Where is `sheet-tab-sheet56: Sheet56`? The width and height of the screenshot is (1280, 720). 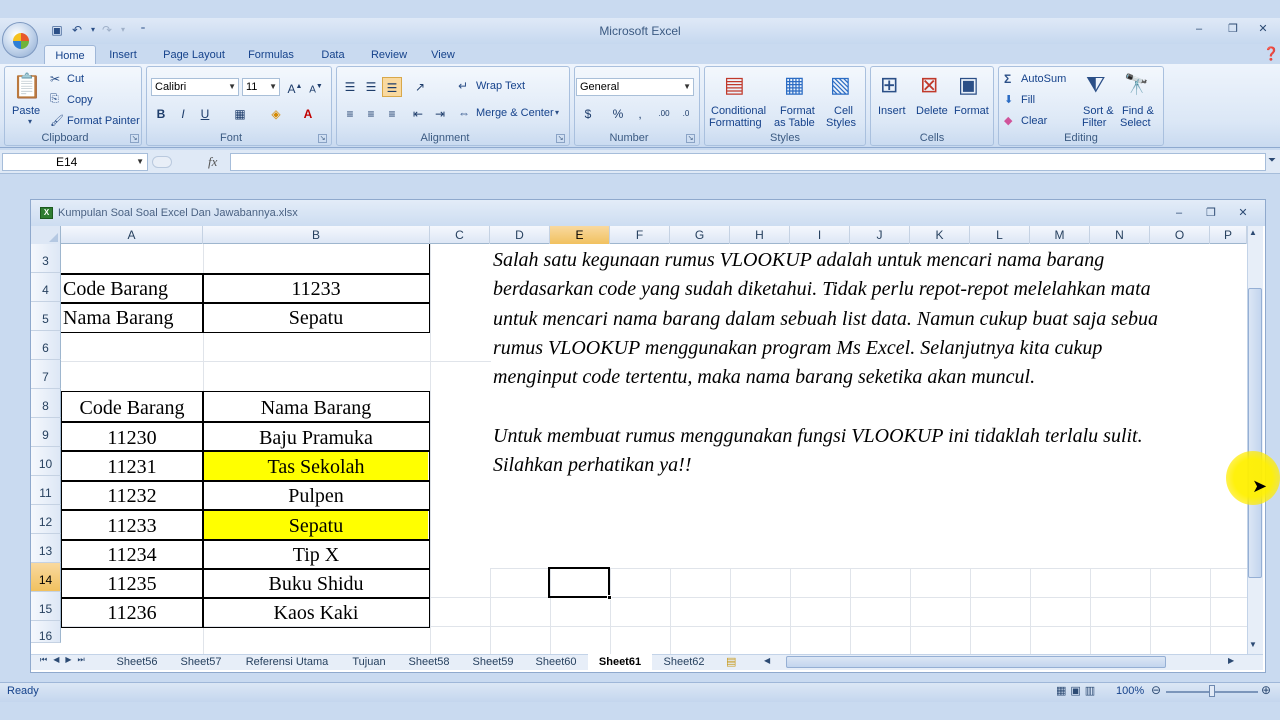
sheet-tab-sheet56: Sheet56 is located at coordinates (137, 662).